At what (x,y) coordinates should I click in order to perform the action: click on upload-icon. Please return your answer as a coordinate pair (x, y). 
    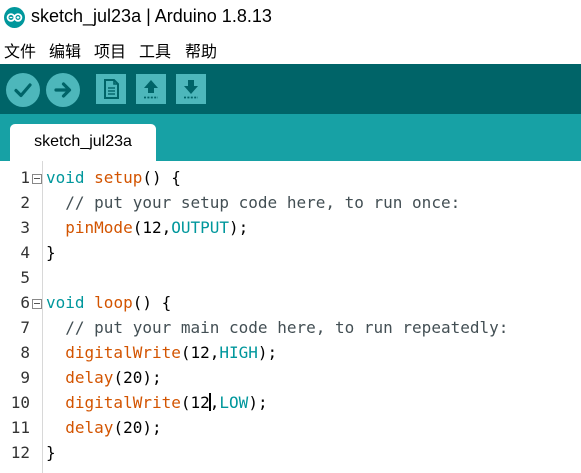
    Looking at the image, I should click on (63, 90).